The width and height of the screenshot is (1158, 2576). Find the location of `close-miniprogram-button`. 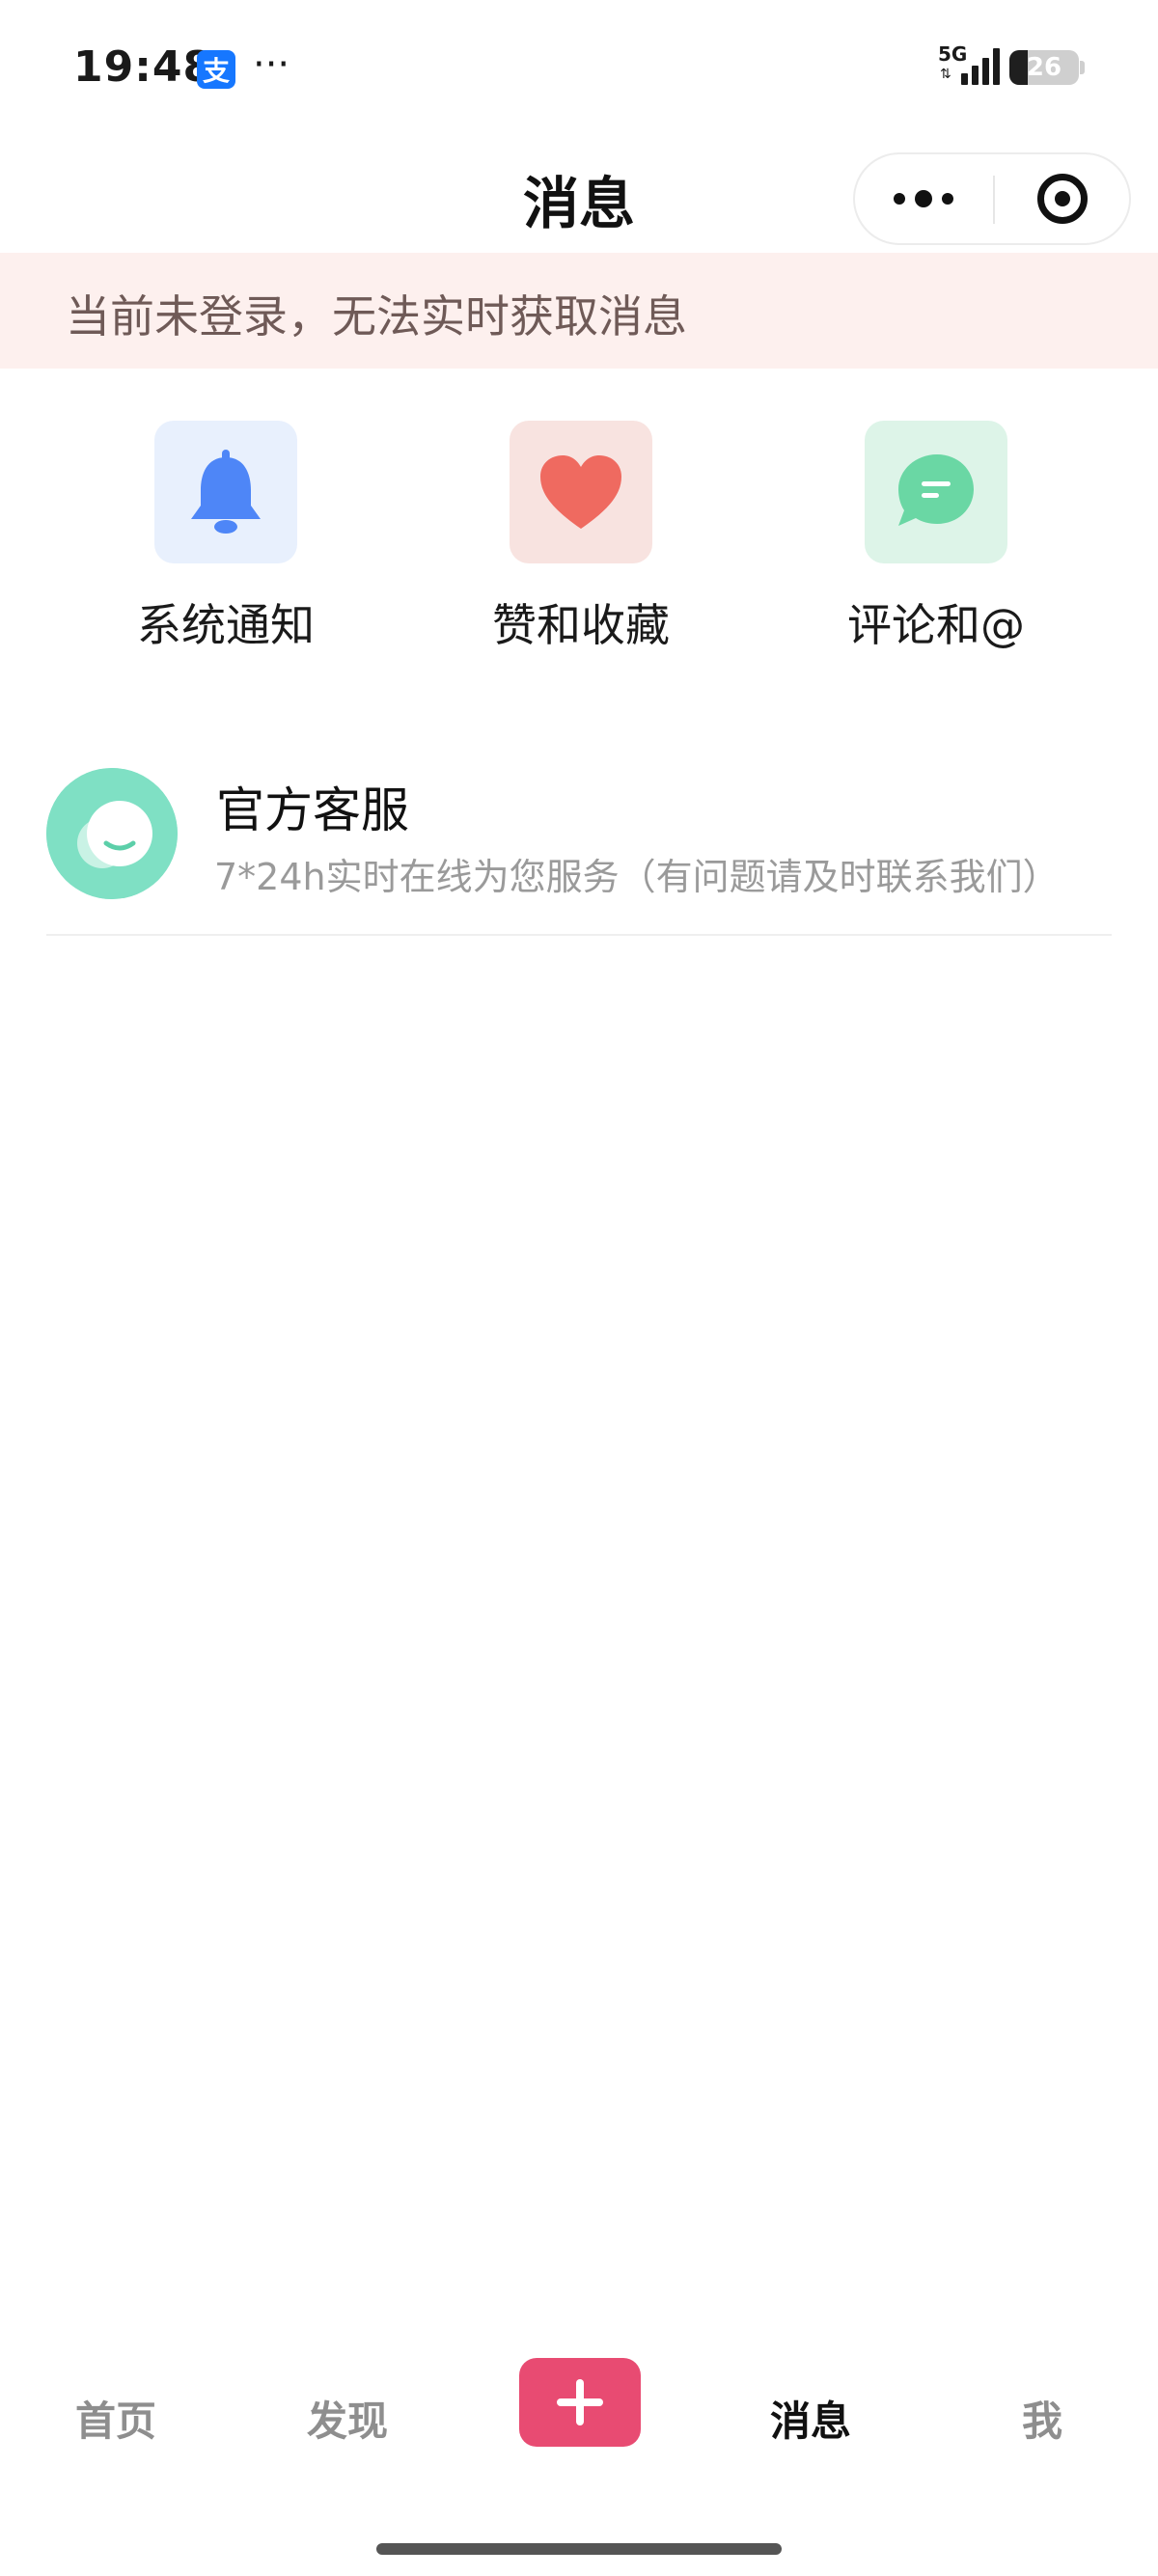

close-miniprogram-button is located at coordinates (1062, 199).